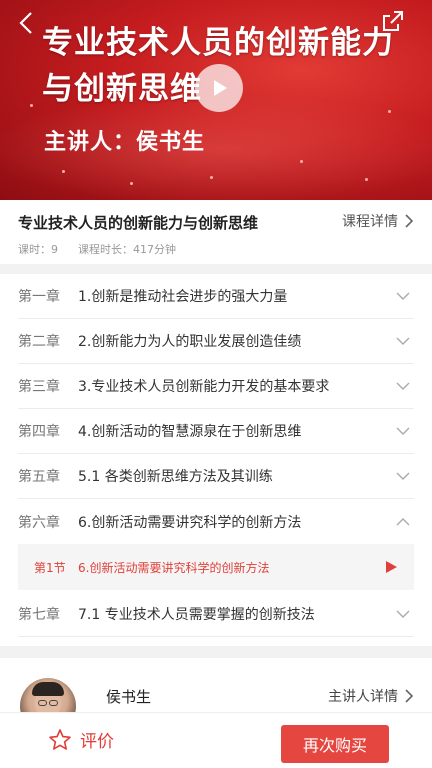  I want to click on review-label: 评价, so click(97, 742).